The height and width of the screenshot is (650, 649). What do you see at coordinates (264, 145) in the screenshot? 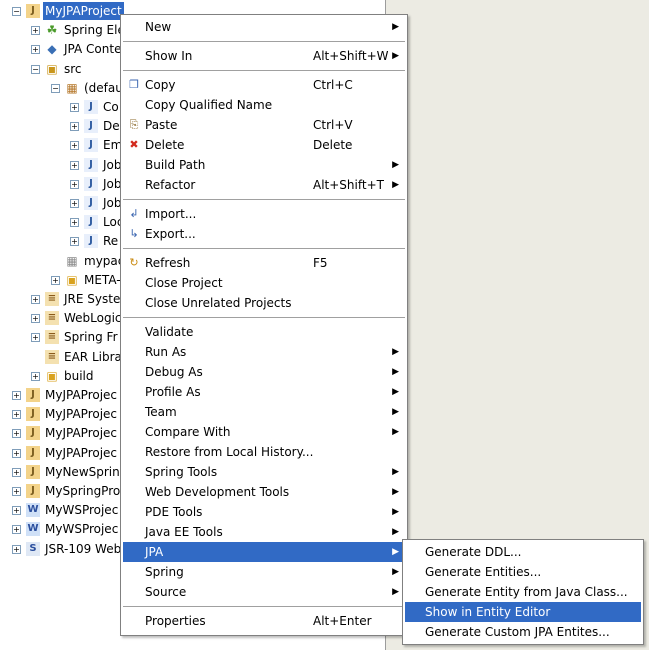
I see `menu-item-delete: ✖ Delete Delete` at bounding box center [264, 145].